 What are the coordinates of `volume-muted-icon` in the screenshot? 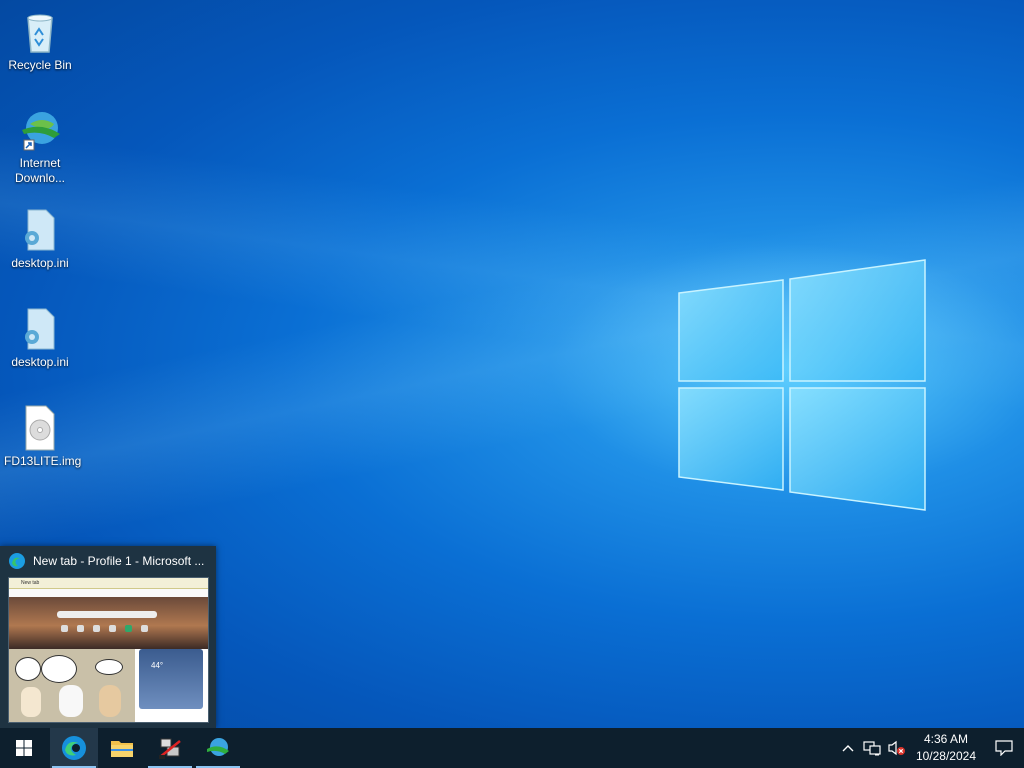 It's located at (896, 748).